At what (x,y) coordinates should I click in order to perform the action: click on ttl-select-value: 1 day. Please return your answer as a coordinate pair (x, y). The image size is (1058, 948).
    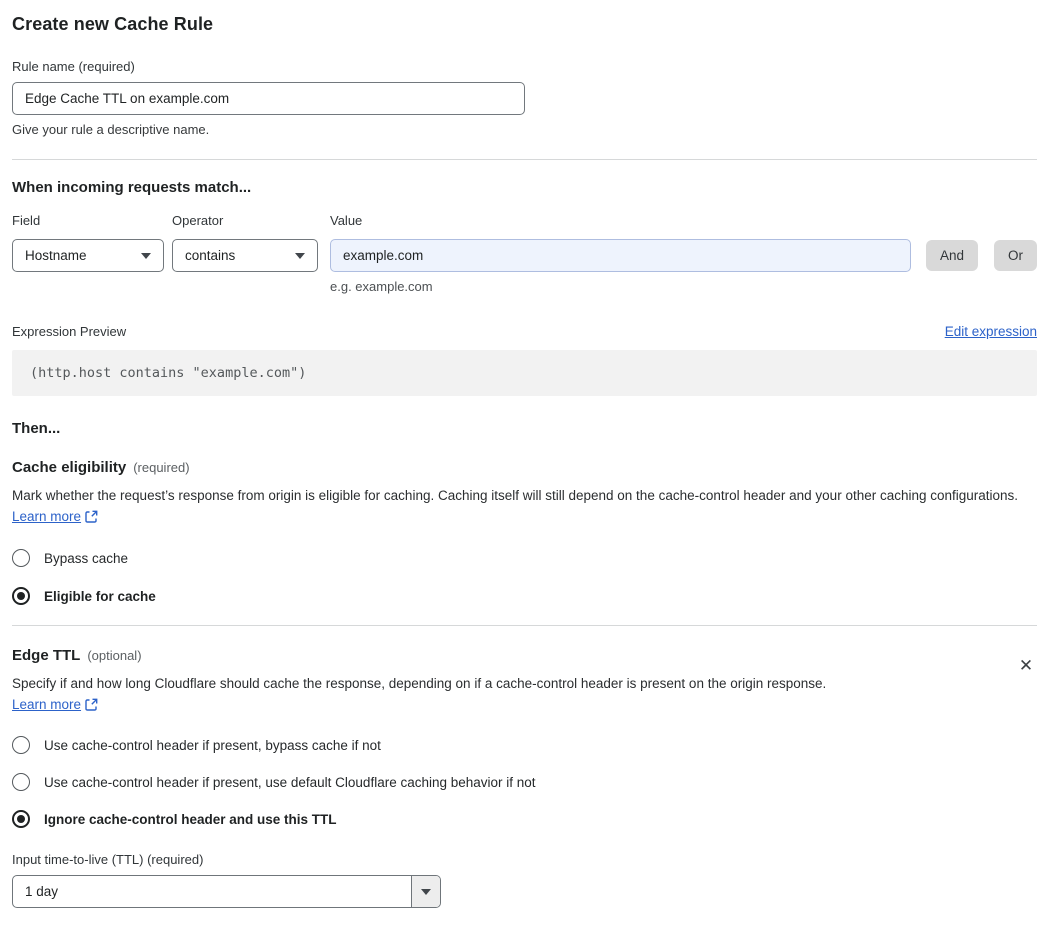
    Looking at the image, I should click on (42, 891).